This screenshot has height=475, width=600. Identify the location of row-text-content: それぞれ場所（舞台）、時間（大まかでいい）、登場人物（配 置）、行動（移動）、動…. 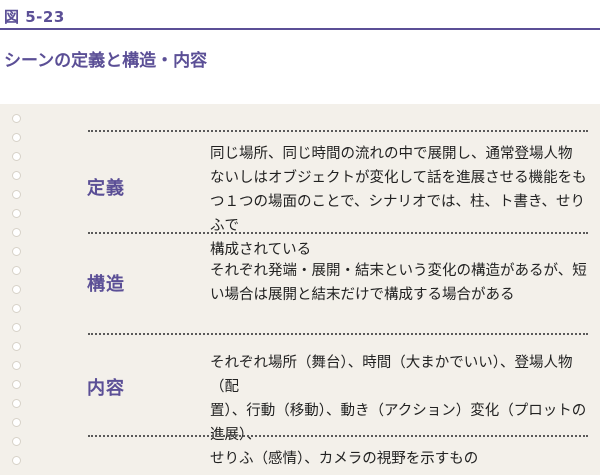
(398, 411).